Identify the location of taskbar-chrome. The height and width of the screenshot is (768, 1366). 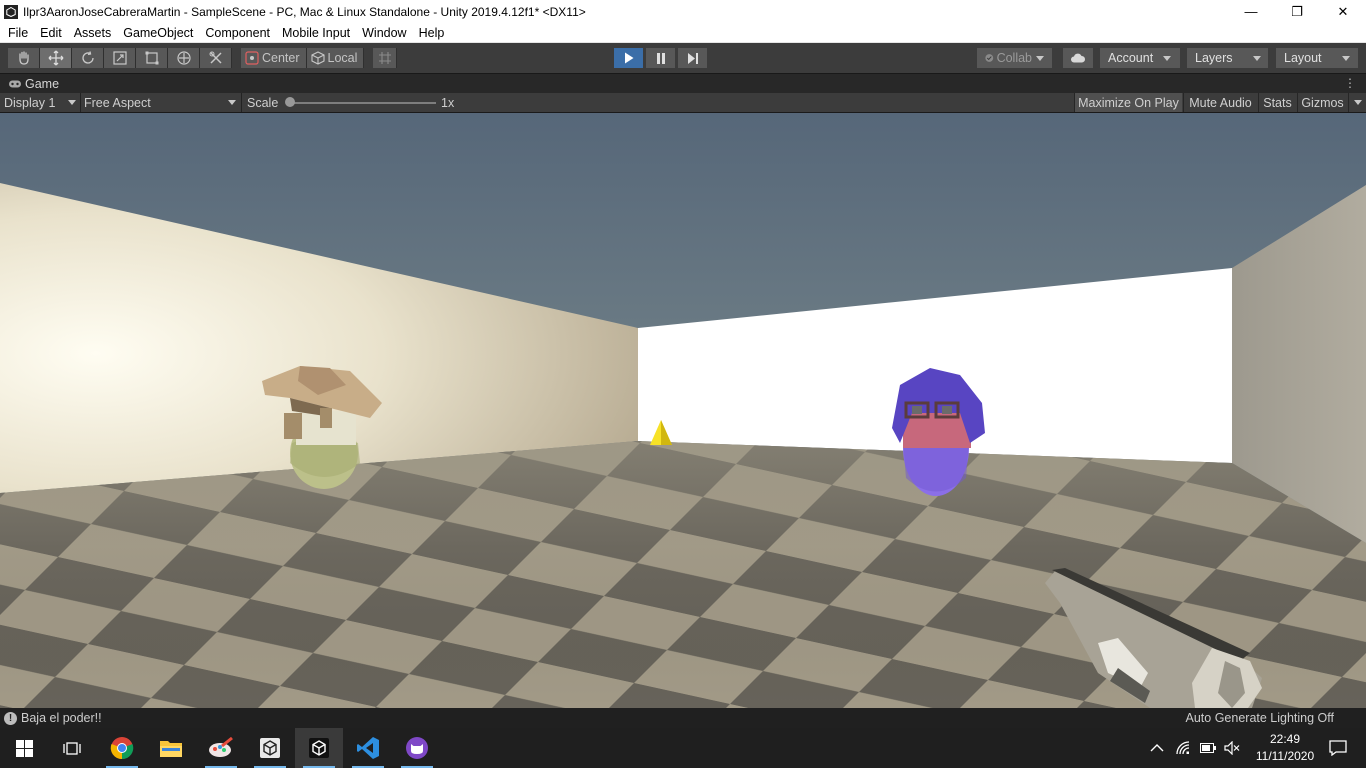
(122, 748).